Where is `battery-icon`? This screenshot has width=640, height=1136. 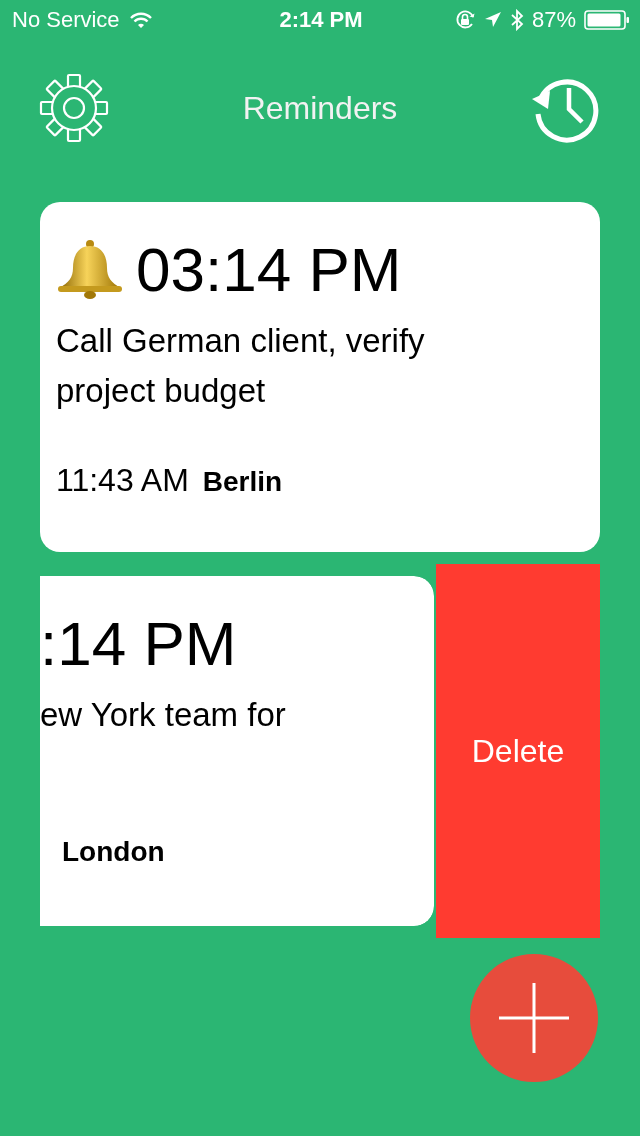
battery-icon is located at coordinates (607, 20).